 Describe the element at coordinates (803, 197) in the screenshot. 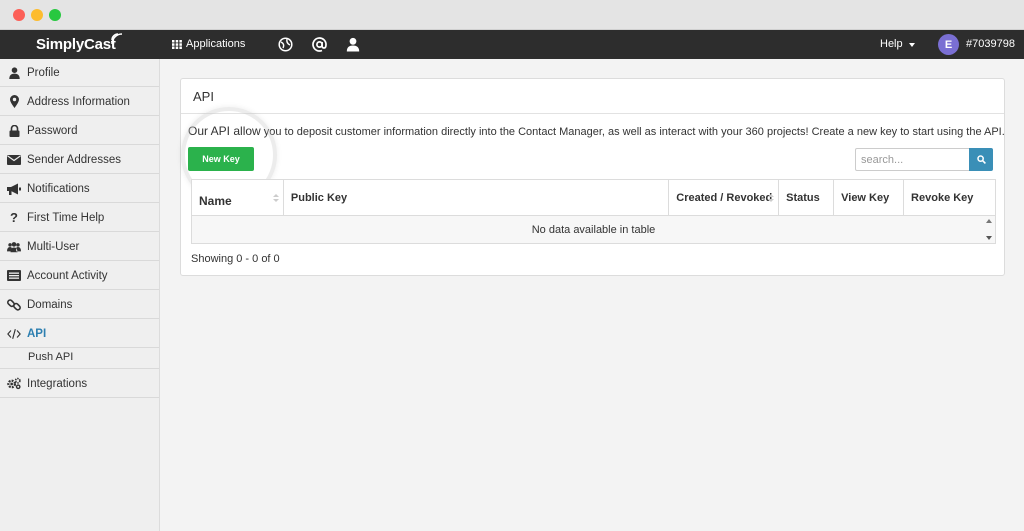

I see `column-header-label: Status` at that location.